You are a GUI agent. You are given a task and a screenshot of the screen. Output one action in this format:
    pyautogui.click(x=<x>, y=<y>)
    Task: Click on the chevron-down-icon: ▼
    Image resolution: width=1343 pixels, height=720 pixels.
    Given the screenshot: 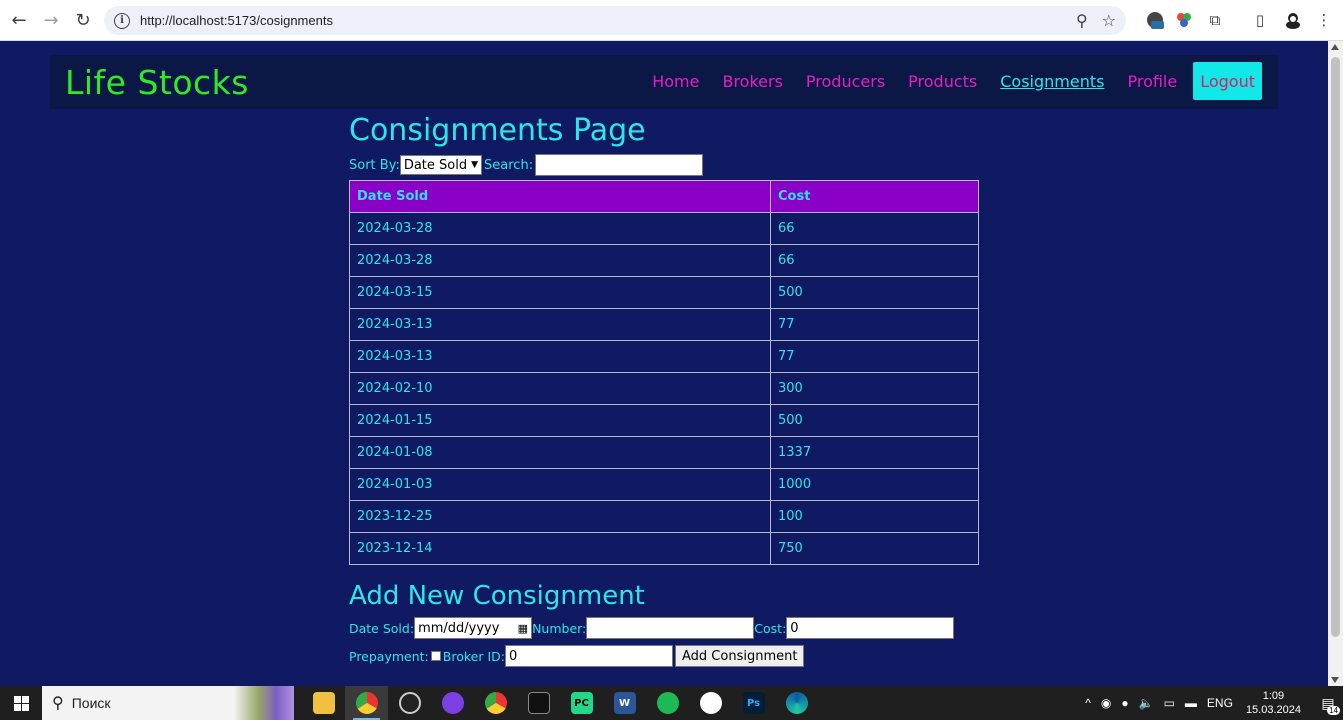 What is the action you would take?
    pyautogui.click(x=475, y=165)
    